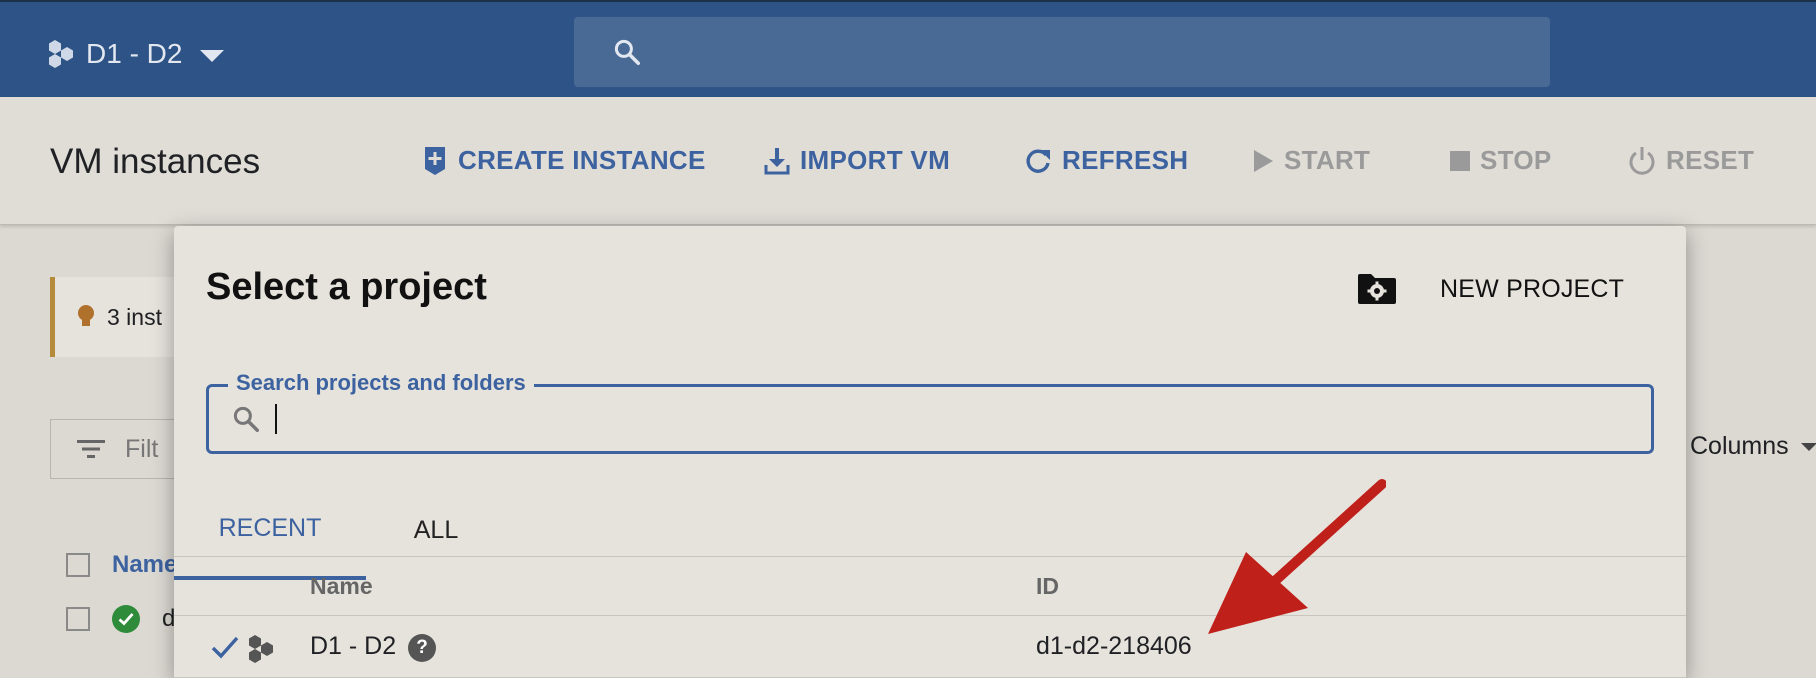  What do you see at coordinates (435, 161) in the screenshot?
I see `add-box-icon` at bounding box center [435, 161].